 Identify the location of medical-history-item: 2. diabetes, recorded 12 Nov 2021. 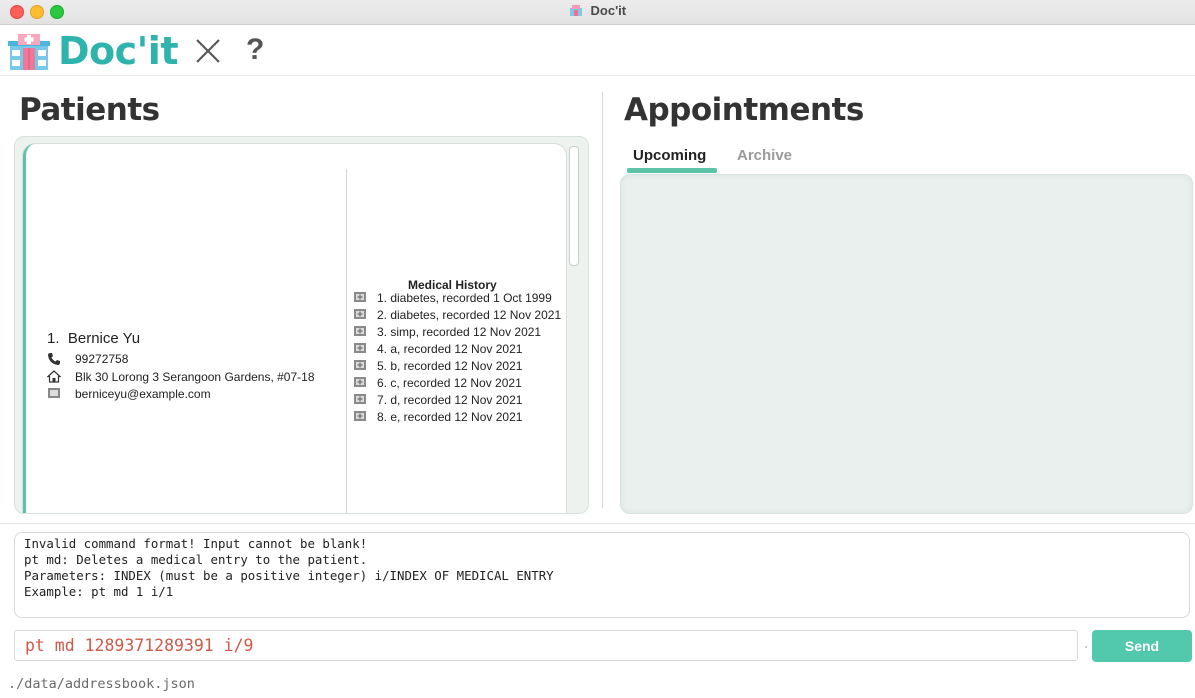
(458, 315).